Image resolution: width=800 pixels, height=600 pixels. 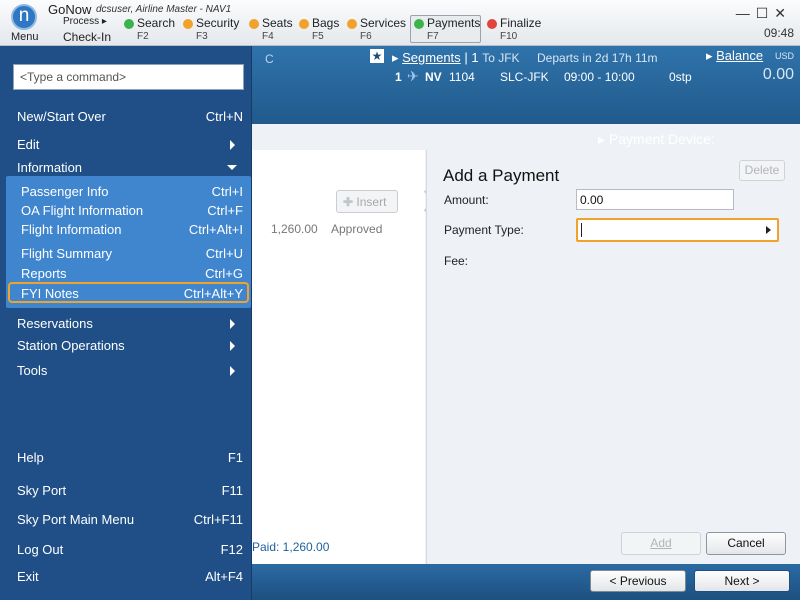 I want to click on submenu-item-label: Flight Information, so click(x=71, y=229).